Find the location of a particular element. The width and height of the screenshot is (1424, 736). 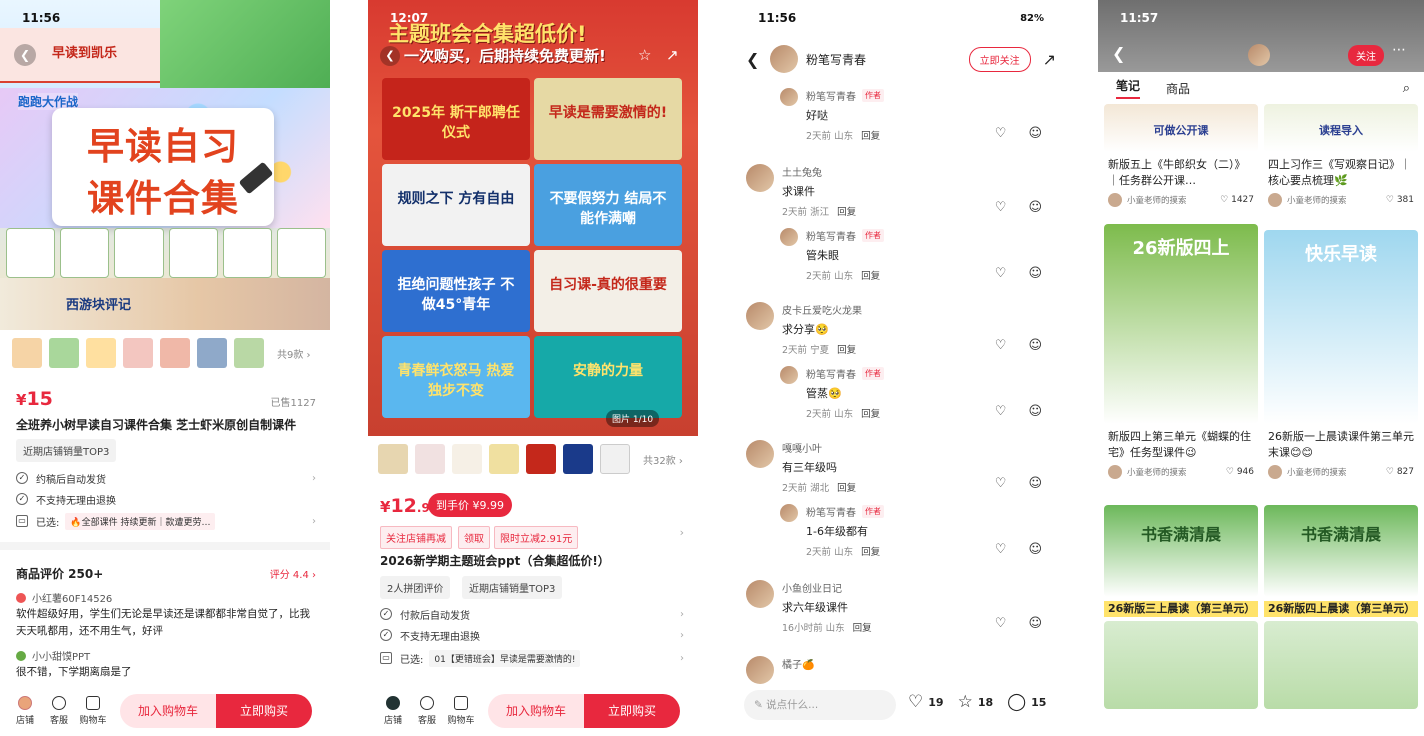

theme-tile: 安静的力量 is located at coordinates (608, 377).